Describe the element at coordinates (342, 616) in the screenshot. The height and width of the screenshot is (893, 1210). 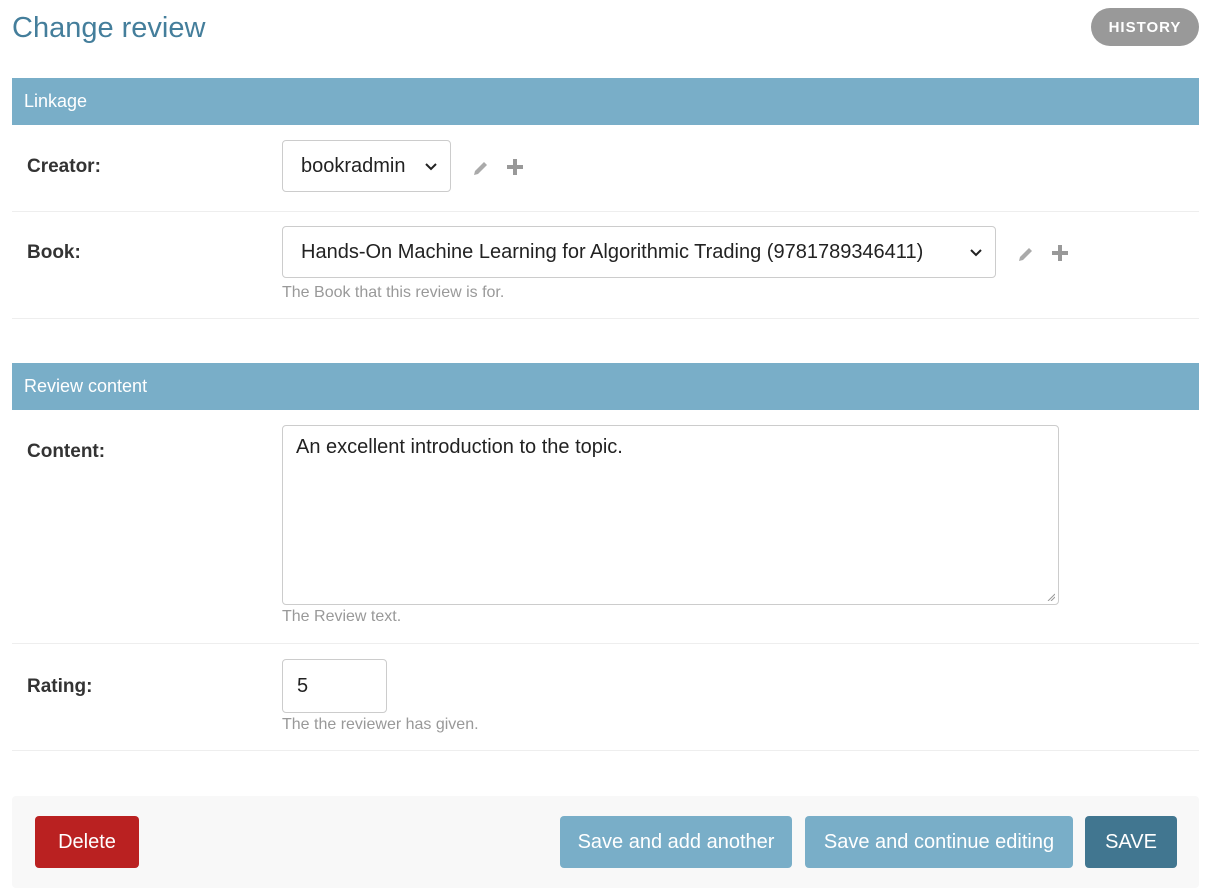
I see `content-help-text: The Review text.` at that location.